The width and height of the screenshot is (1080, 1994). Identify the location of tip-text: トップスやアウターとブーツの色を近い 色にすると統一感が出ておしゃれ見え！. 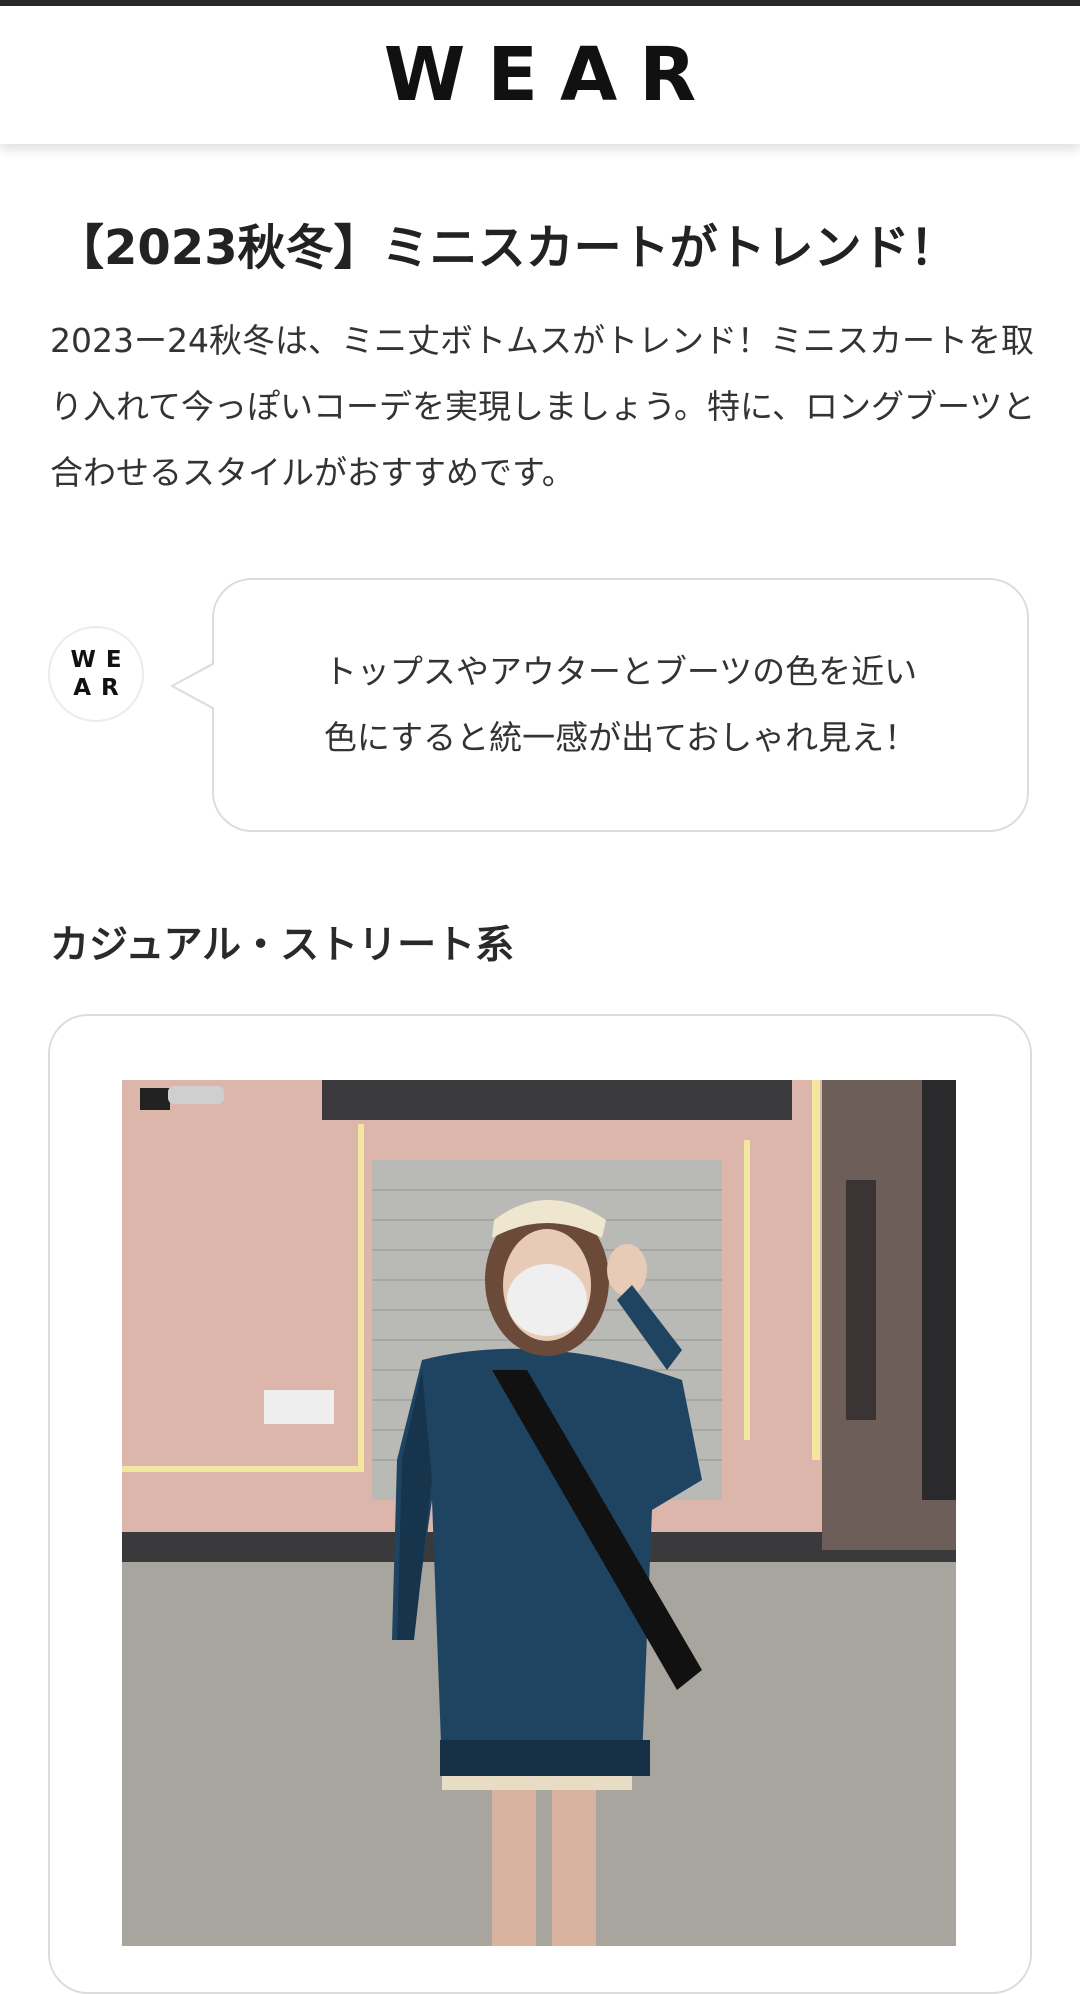
(620, 705).